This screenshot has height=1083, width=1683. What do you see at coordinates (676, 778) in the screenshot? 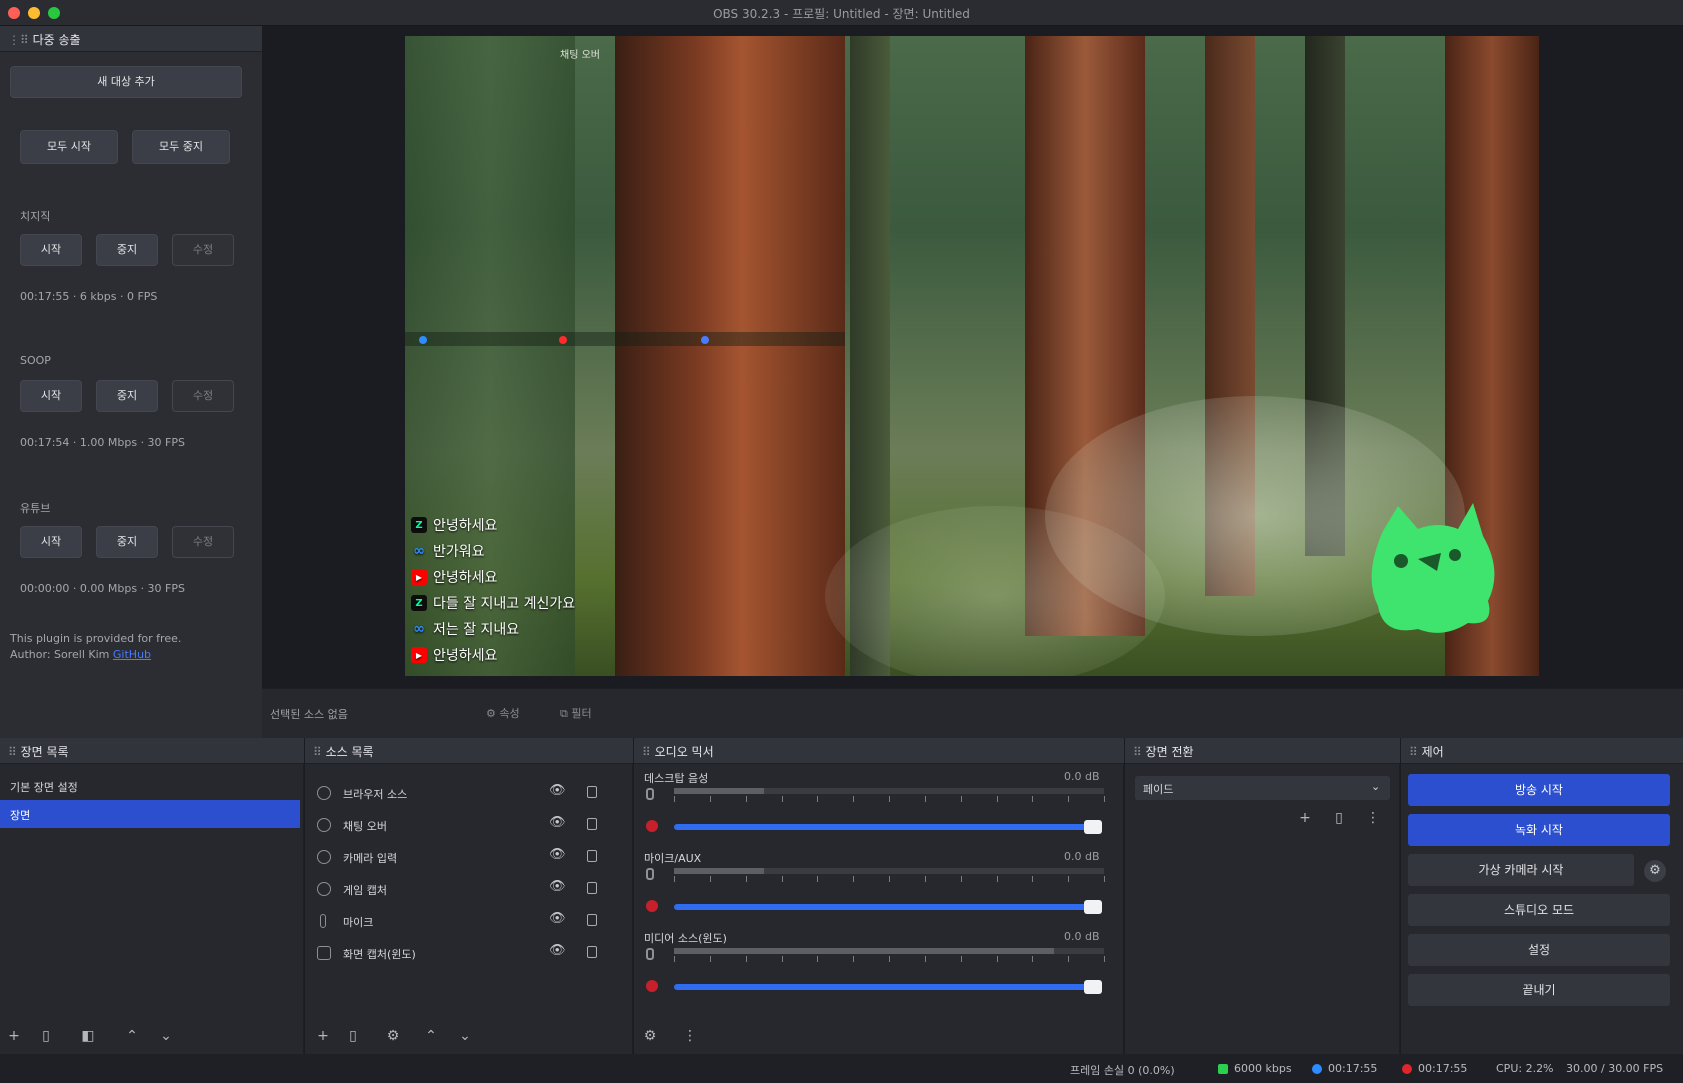
I see `mixer-channel-name: 데스크탑 음성` at bounding box center [676, 778].